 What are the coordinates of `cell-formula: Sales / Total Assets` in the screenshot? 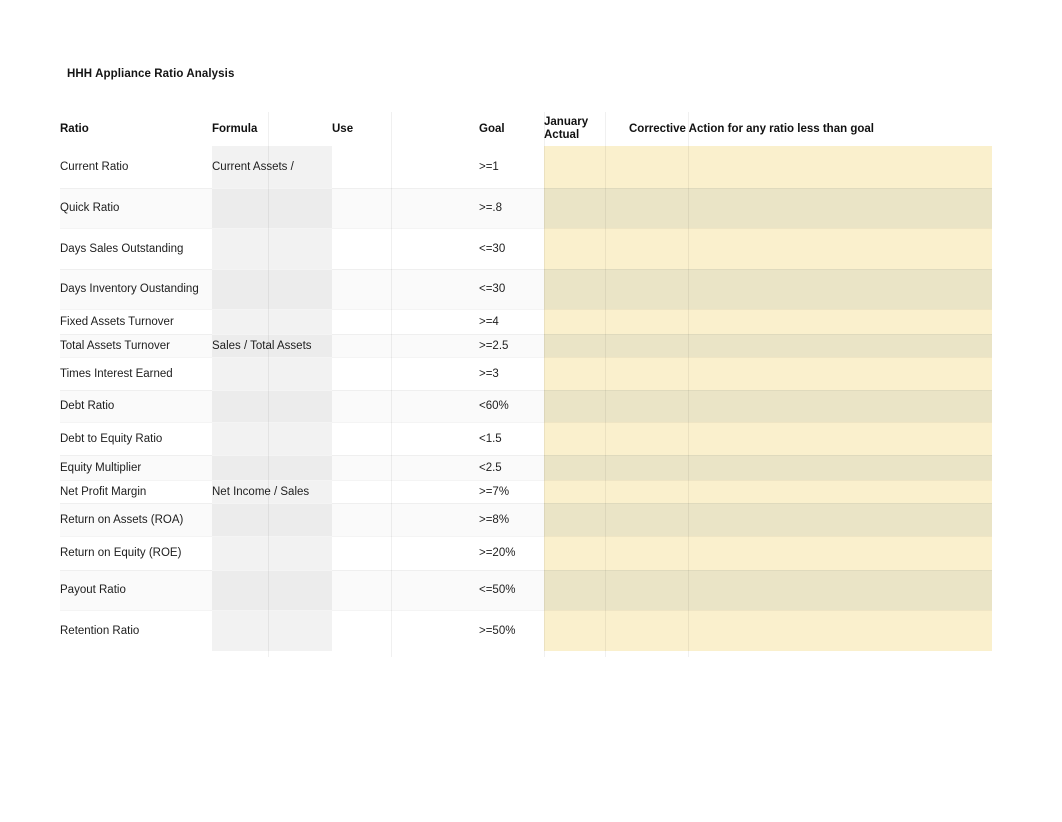 It's located at (272, 345).